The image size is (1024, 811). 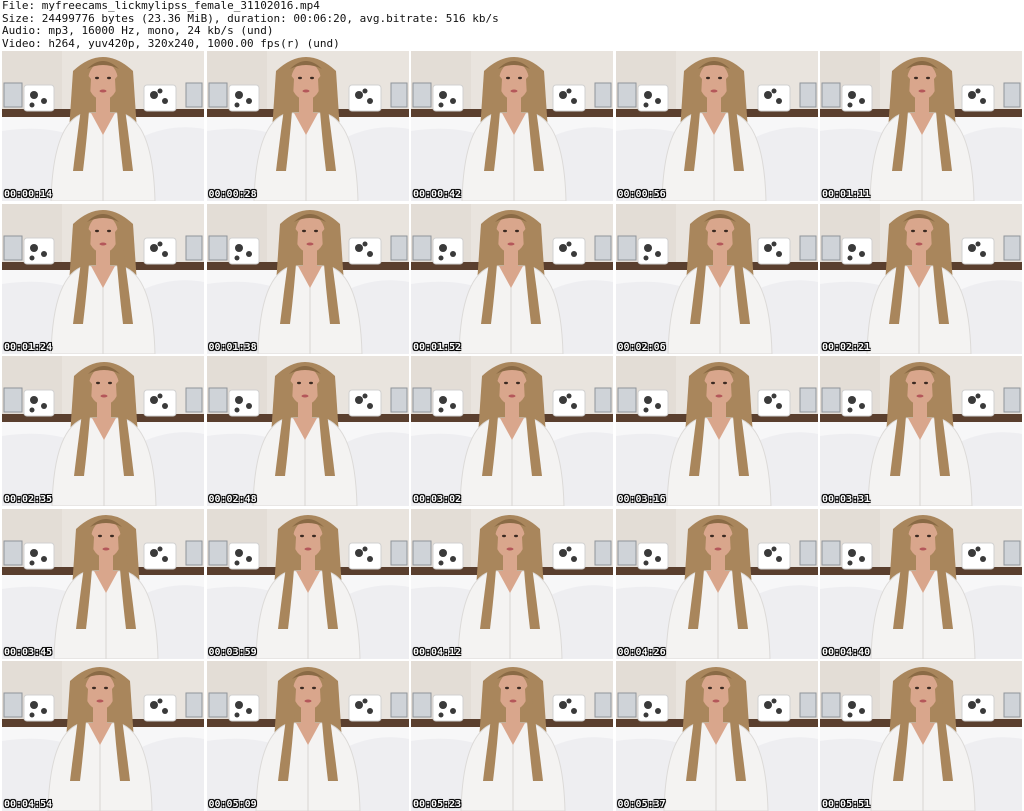 I want to click on frame-timestamp: 00:05:51, so click(x=846, y=804).